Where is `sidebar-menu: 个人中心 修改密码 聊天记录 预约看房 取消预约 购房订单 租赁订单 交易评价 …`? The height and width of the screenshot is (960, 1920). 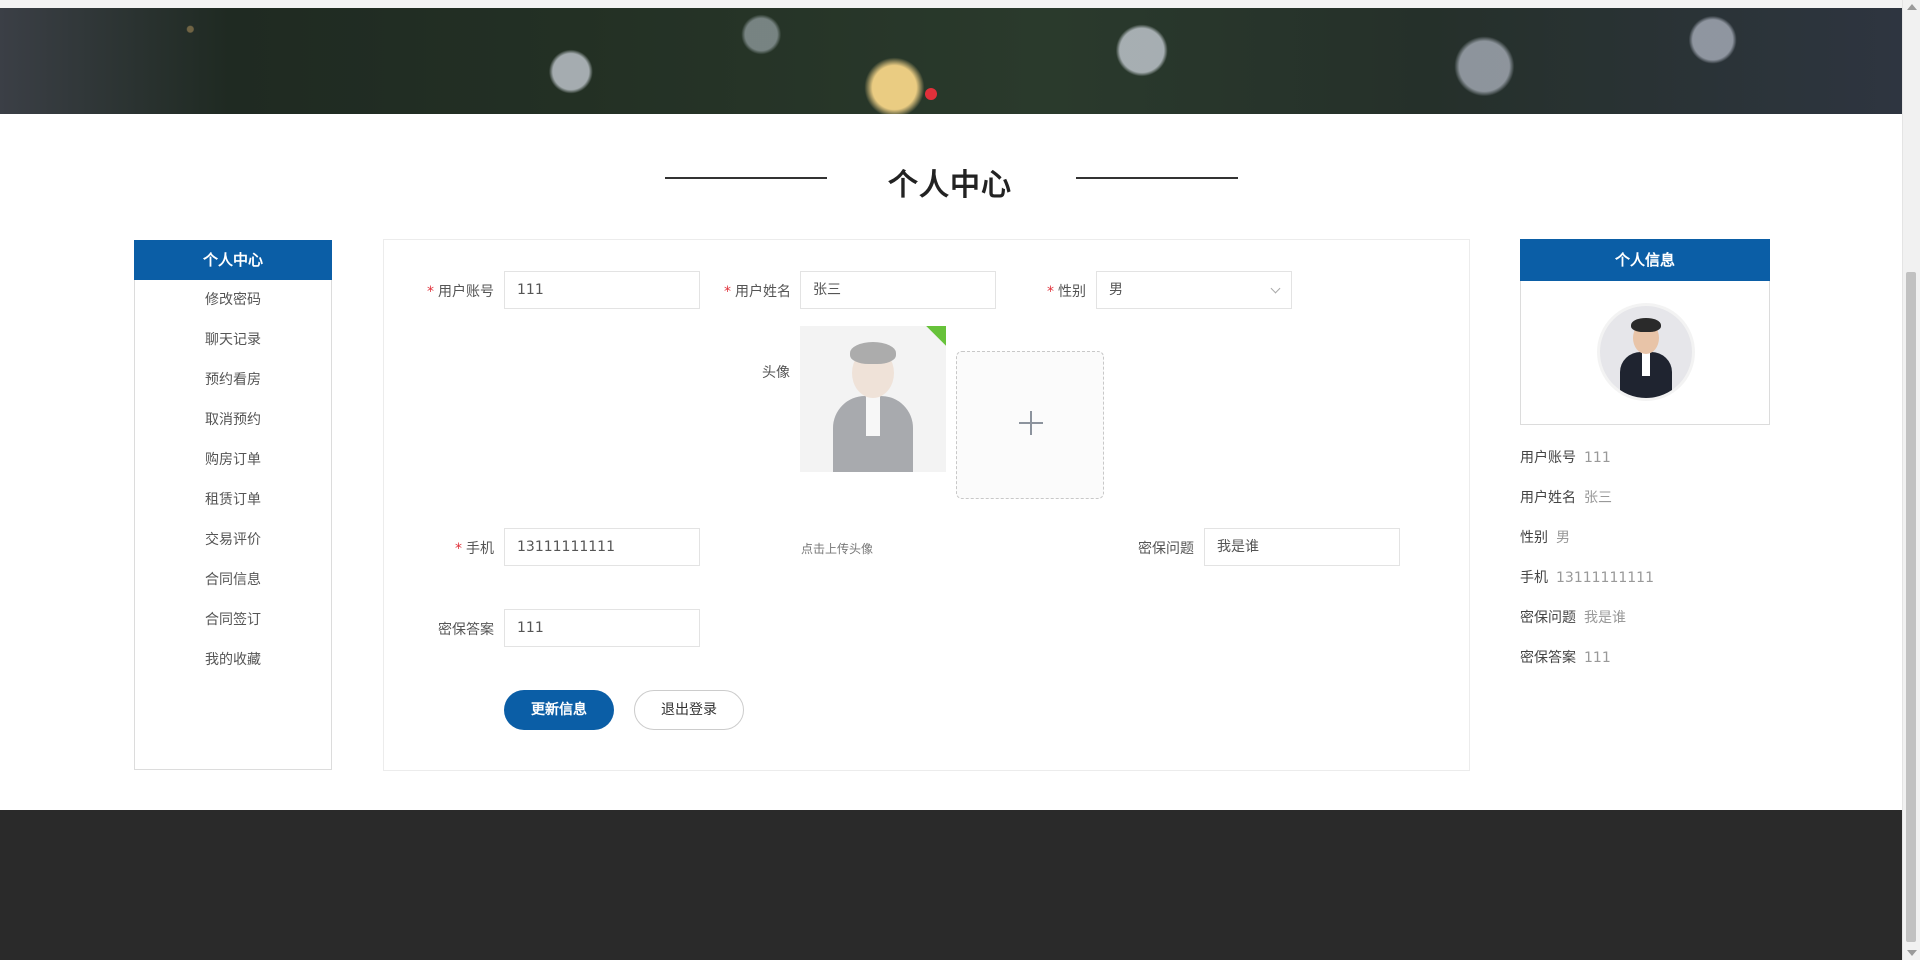 sidebar-menu: 个人中心 修改密码 聊天记录 预约看房 取消预约 购房订单 租赁订单 交易评价 … is located at coordinates (233, 505).